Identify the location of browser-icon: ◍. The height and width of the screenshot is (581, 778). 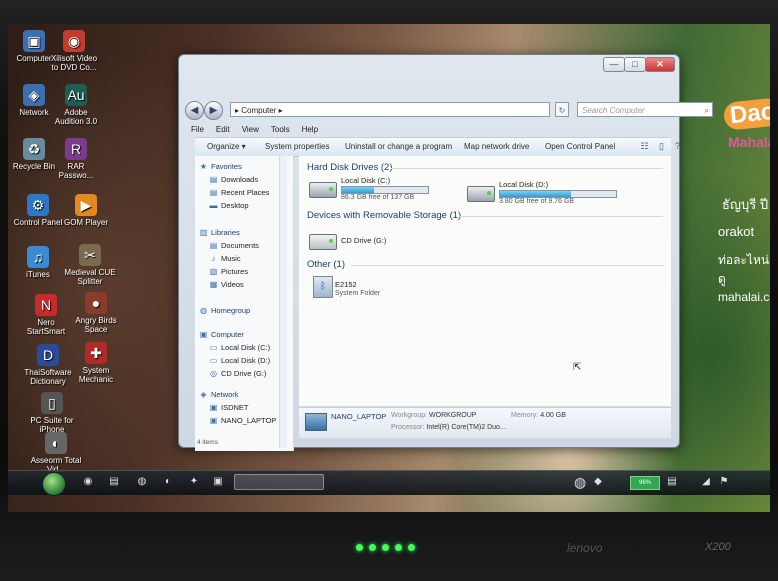
(142, 482).